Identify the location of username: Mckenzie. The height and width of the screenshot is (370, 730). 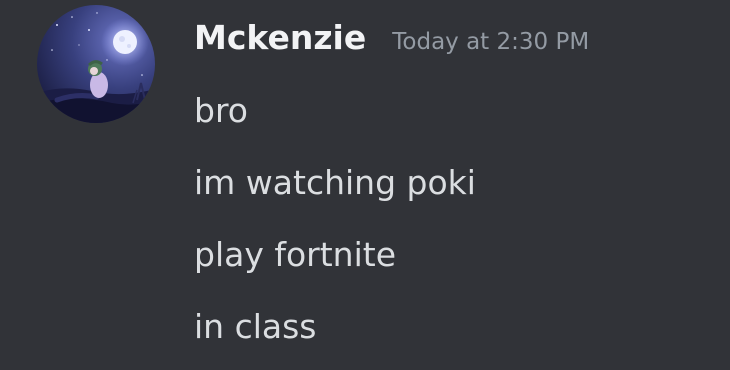
(280, 38).